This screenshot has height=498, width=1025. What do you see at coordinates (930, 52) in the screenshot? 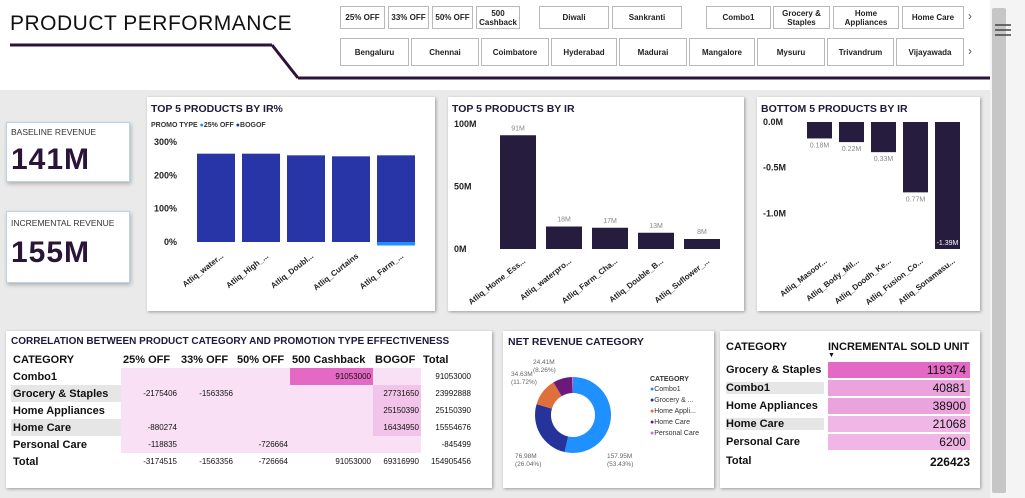
I see `slicer-city-vijayawada: Vijayawada` at bounding box center [930, 52].